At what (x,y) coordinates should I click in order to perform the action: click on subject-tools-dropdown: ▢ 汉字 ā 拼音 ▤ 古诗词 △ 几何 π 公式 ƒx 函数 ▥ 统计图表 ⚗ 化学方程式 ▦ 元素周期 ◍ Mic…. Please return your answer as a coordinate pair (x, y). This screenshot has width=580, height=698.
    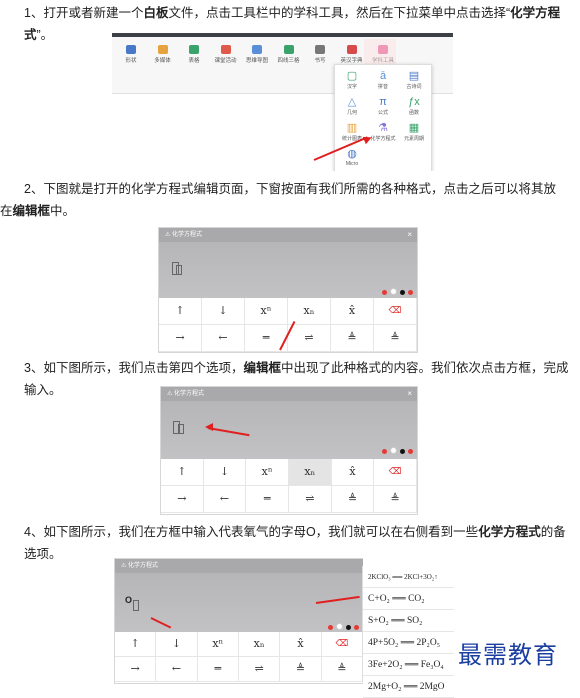
    Looking at the image, I should click on (383, 117).